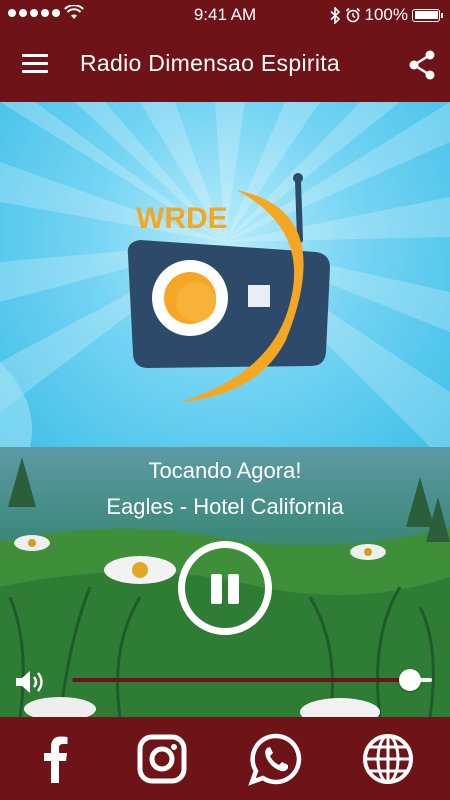 The height and width of the screenshot is (800, 450). I want to click on social-bar, so click(225, 758).